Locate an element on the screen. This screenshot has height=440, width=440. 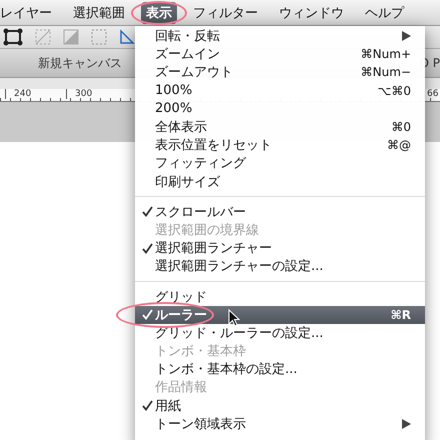
ruler-label: 300 is located at coordinates (96, 94).